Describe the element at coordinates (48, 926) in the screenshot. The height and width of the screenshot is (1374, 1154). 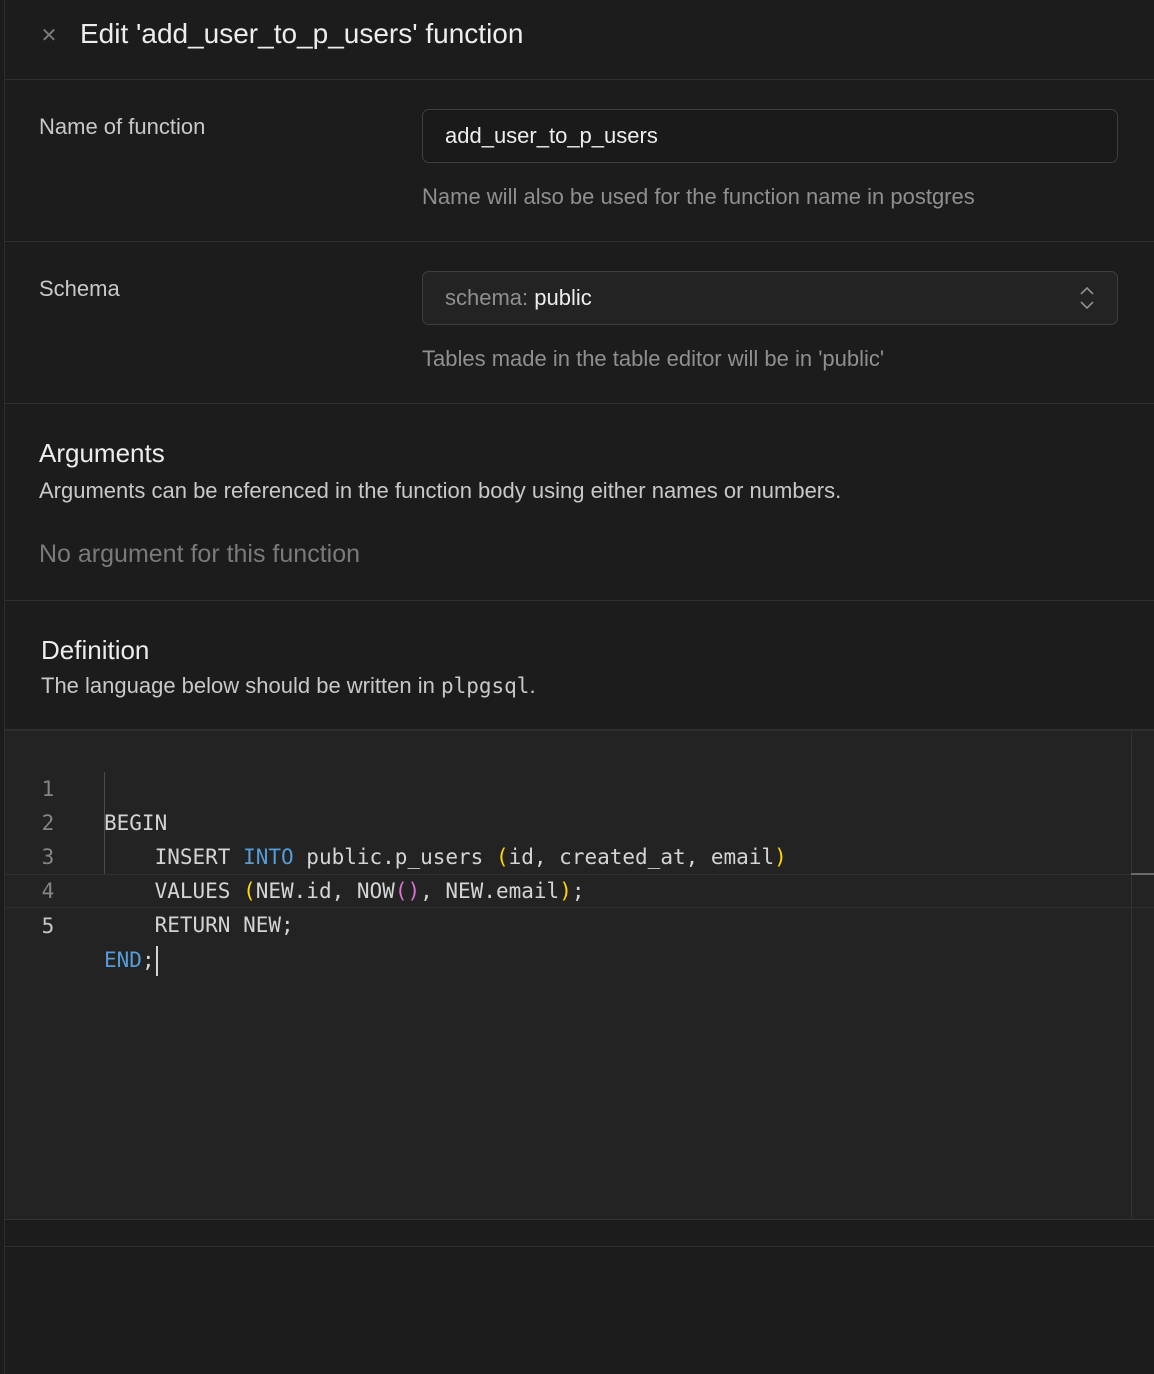
I see `line-number: 5` at that location.